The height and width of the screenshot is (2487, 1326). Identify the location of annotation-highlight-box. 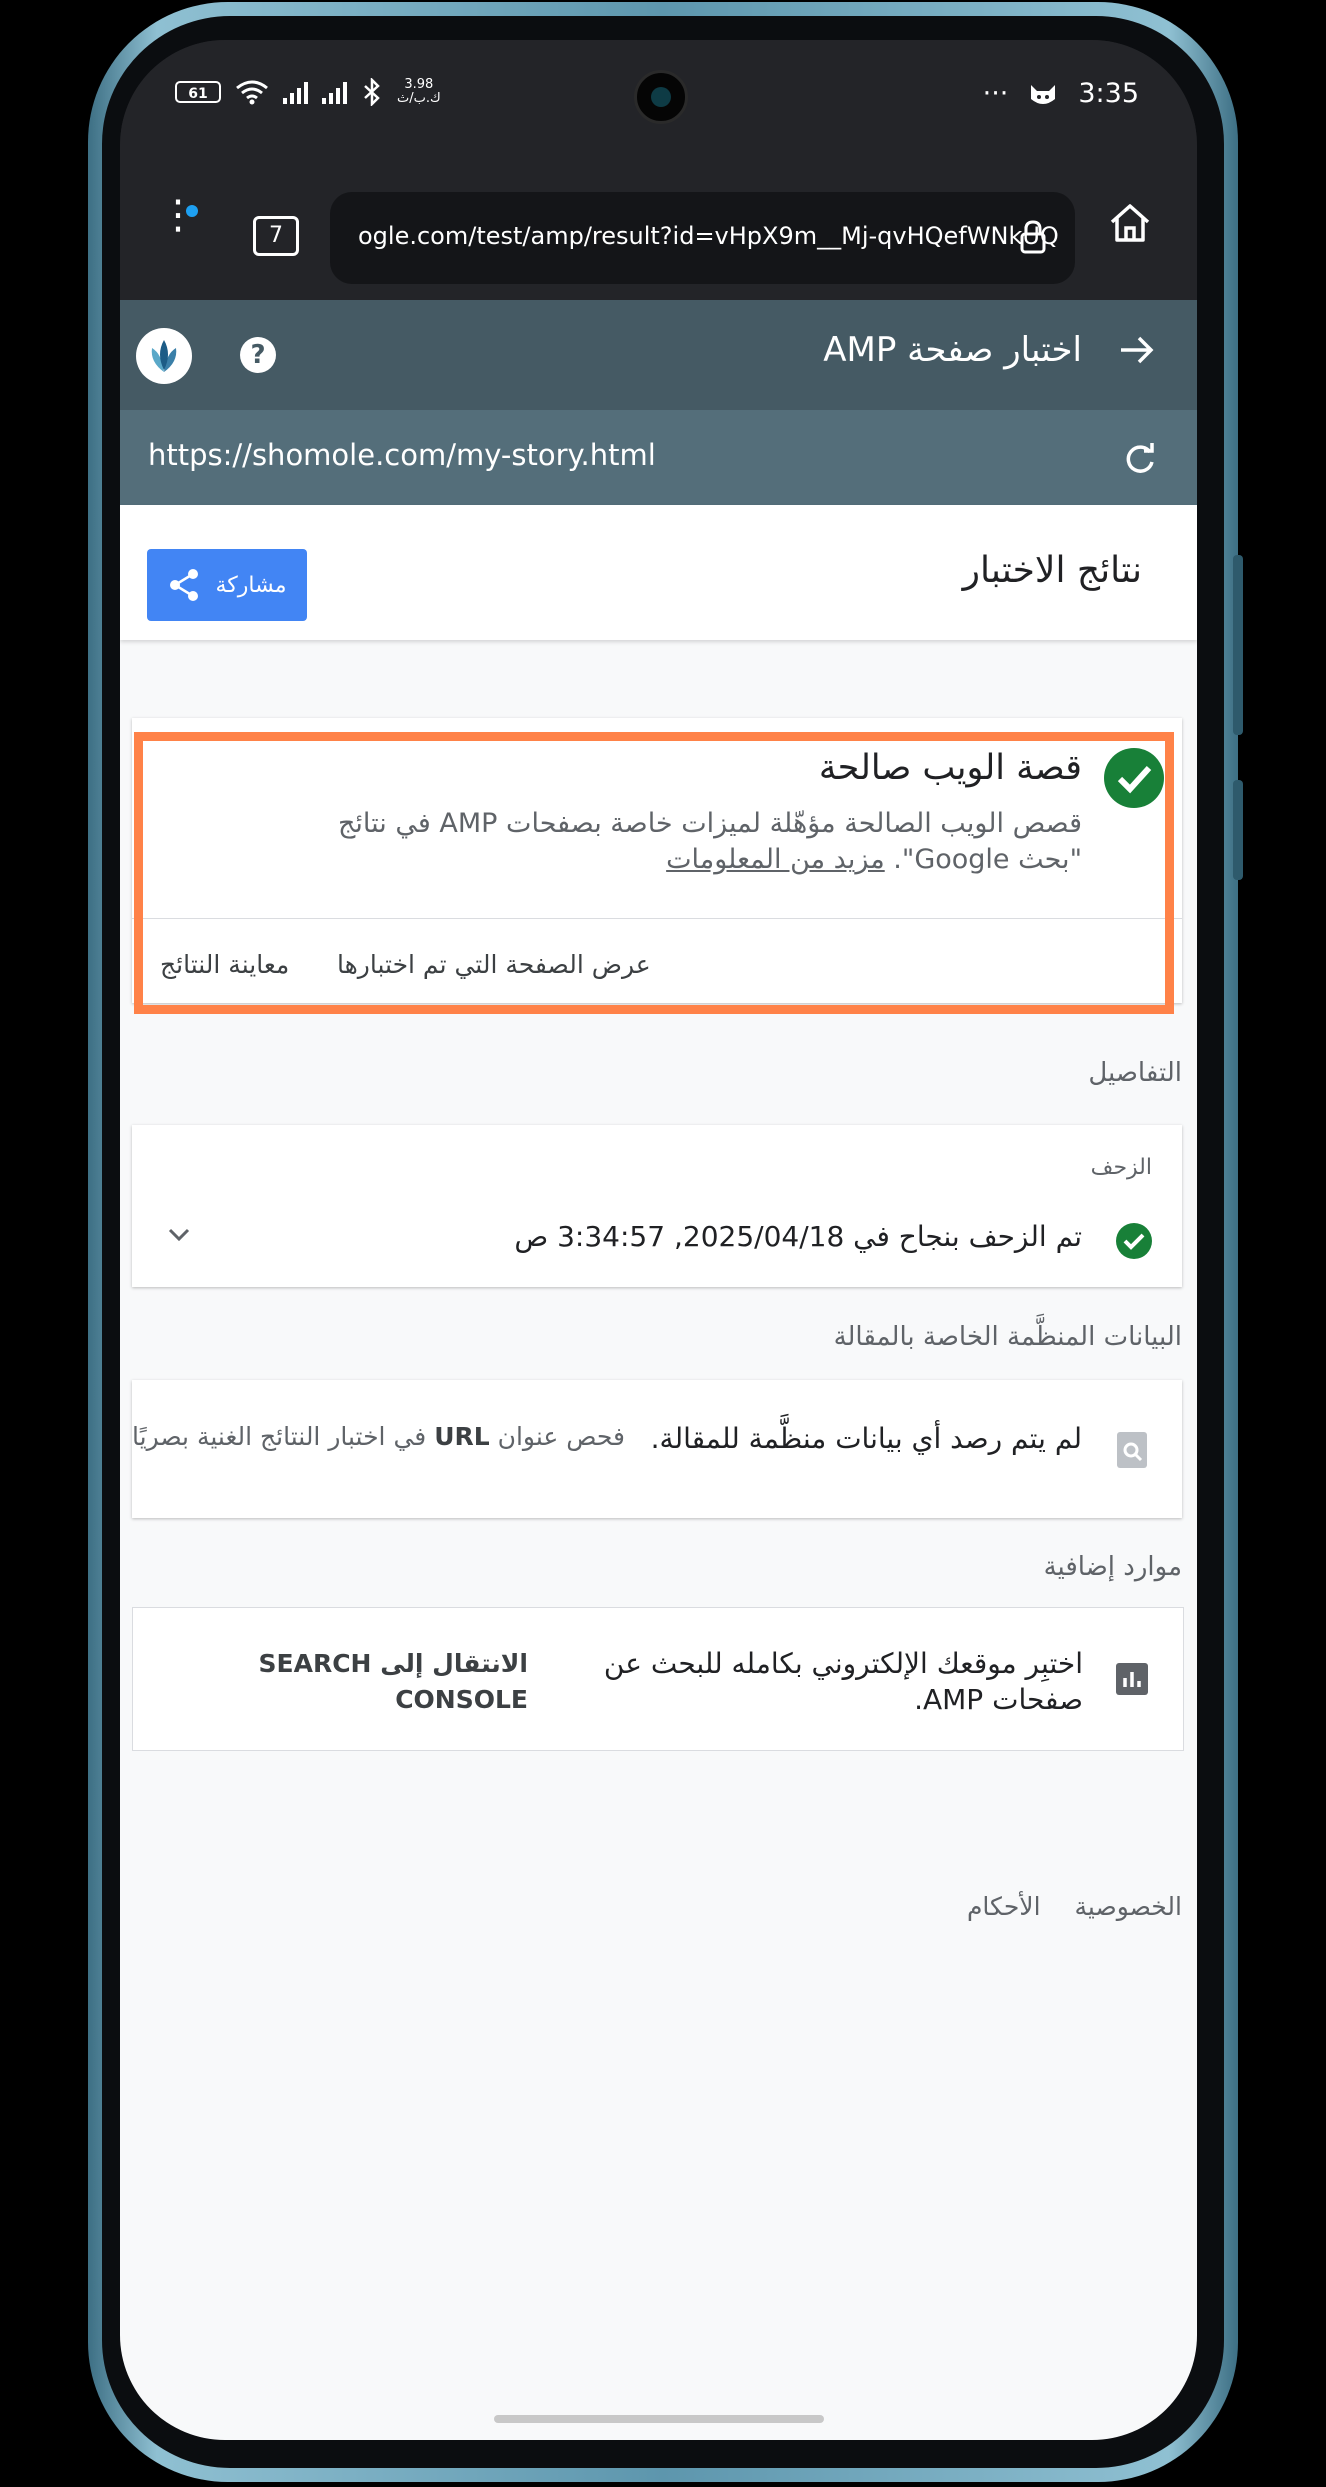
(654, 873).